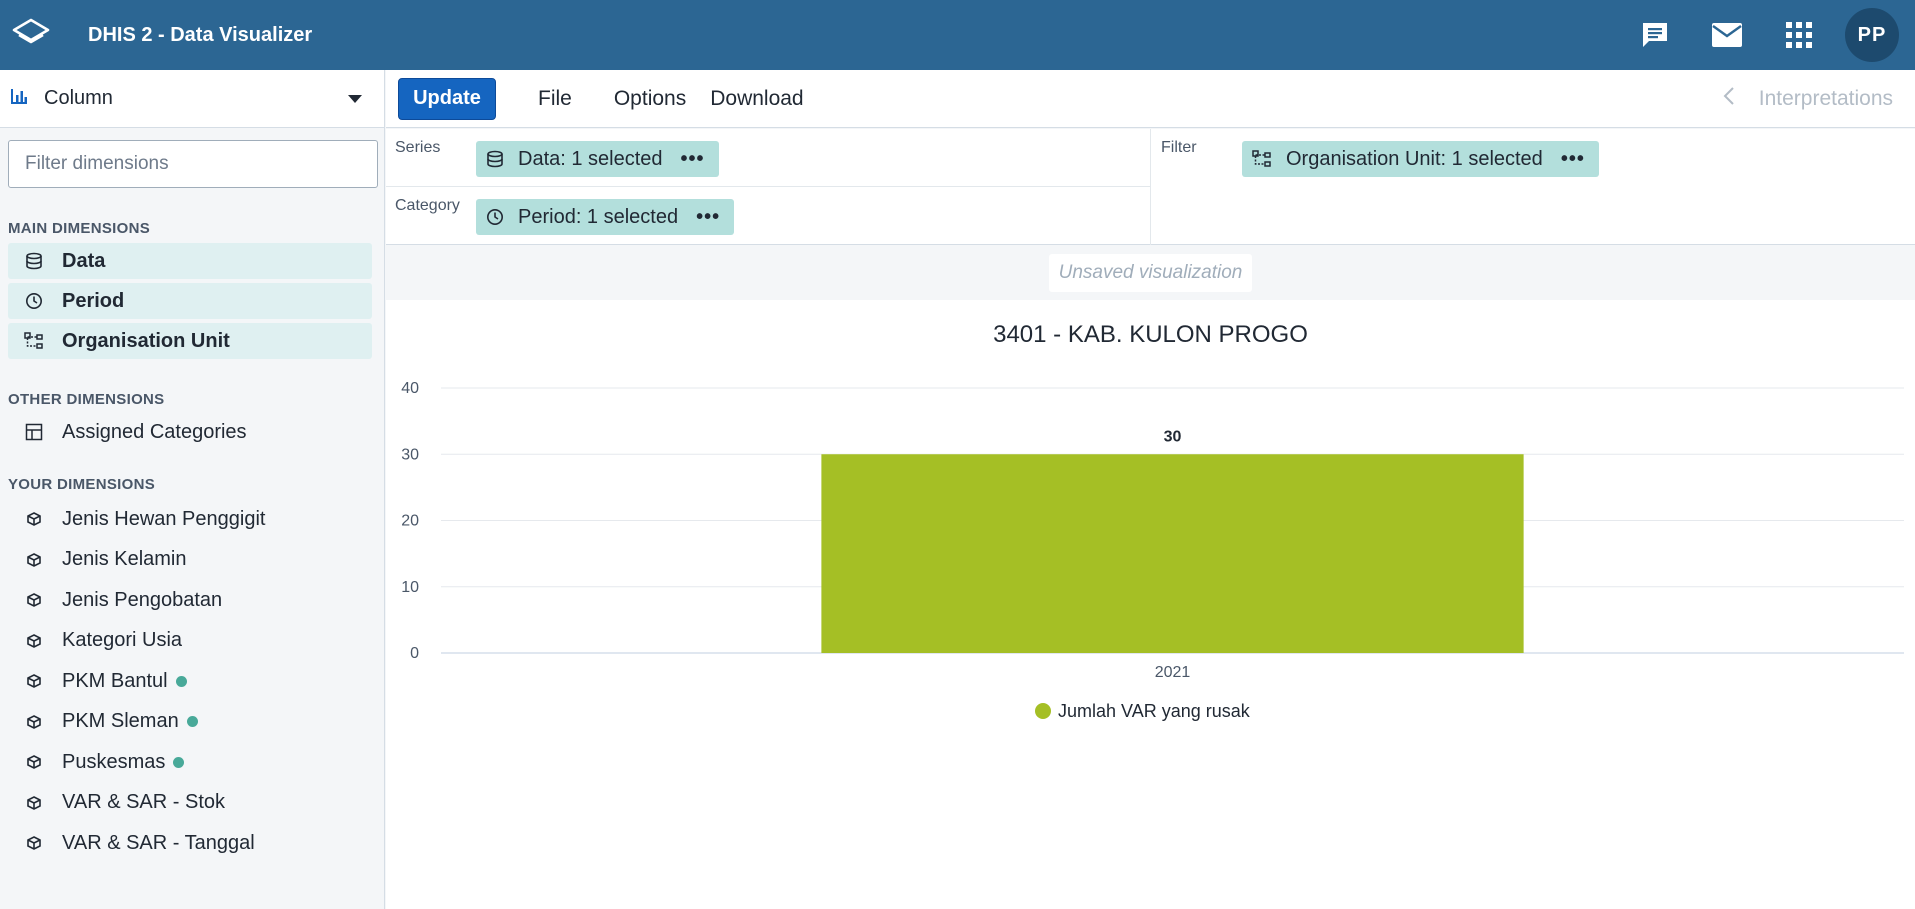 The width and height of the screenshot is (1915, 909). What do you see at coordinates (200, 34) in the screenshot?
I see `app-title: DHIS 2 - Data Visualizer` at bounding box center [200, 34].